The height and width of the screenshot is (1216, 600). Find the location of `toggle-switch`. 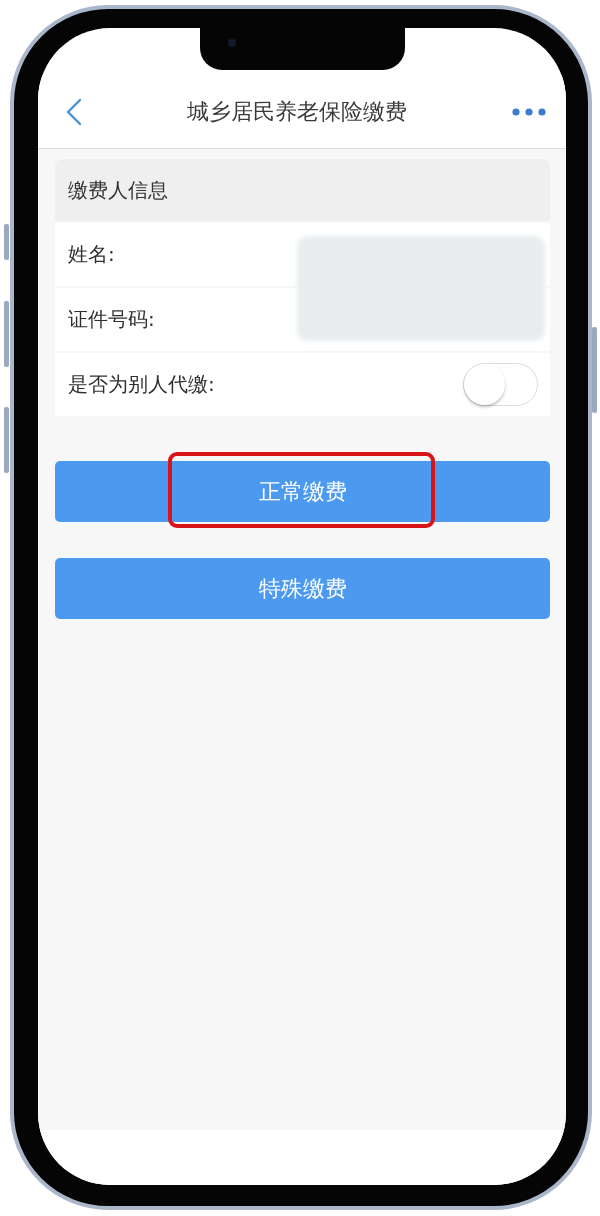

toggle-switch is located at coordinates (500, 384).